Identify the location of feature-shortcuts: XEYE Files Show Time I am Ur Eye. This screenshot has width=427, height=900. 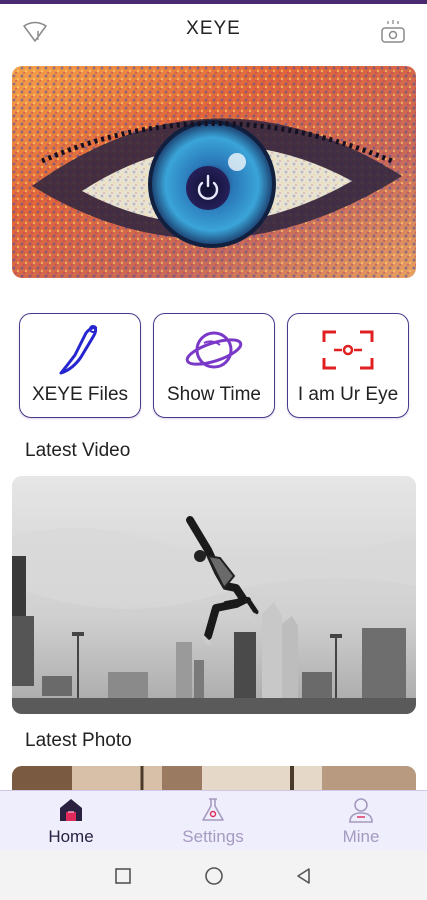
(214, 365).